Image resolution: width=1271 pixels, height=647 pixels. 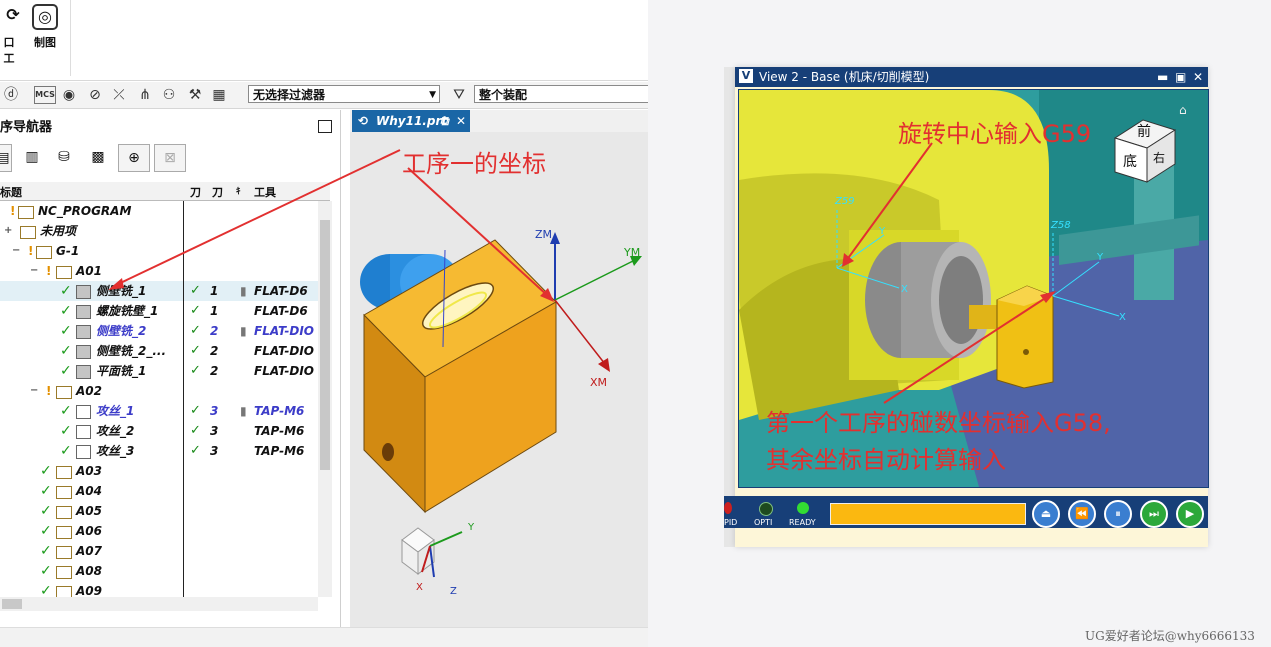 What do you see at coordinates (1170, 636) in the screenshot?
I see `forum-watermark: UG爱好者论坛@why6666133` at bounding box center [1170, 636].